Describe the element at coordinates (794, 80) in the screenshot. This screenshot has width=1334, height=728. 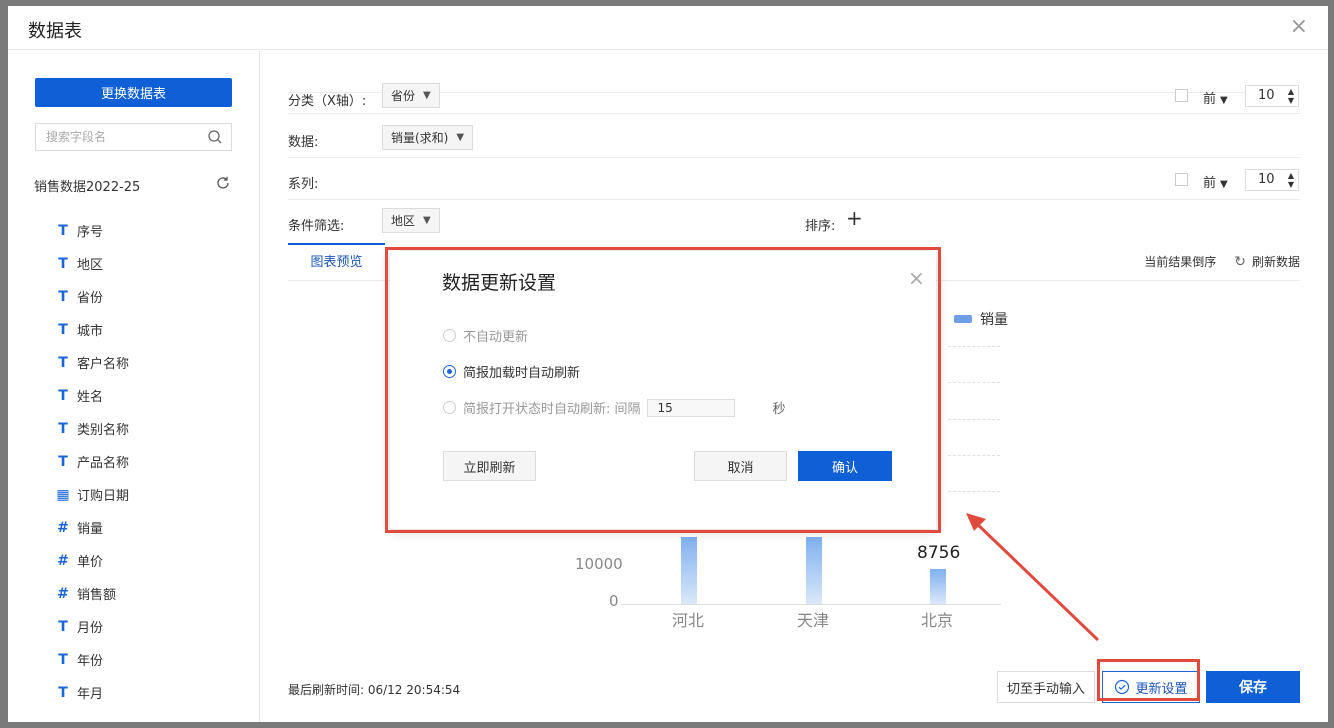
I see `category-row: 分类（X轴）: 省份 ▼ 前 ▼ 10 ▲ ▼` at that location.